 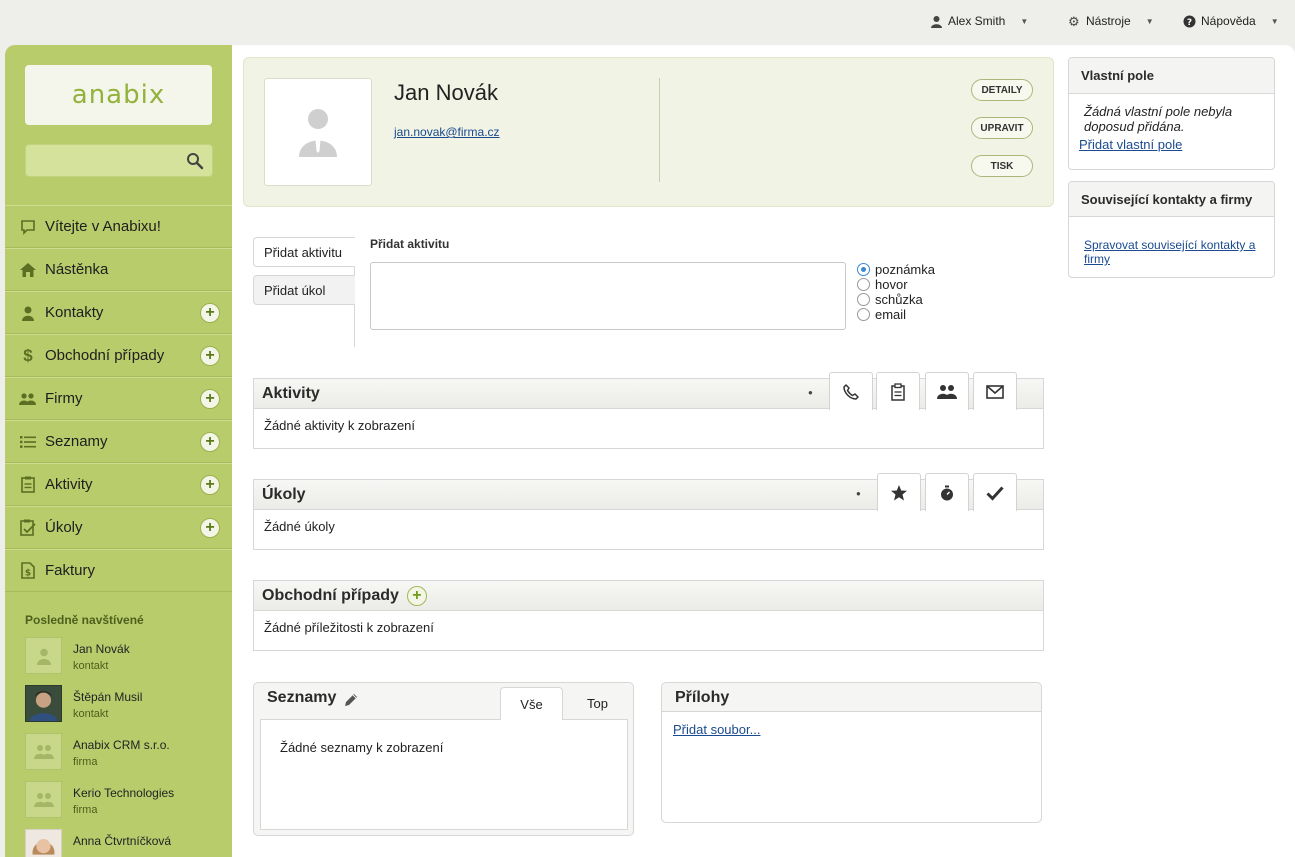 What do you see at coordinates (101, 649) in the screenshot?
I see `recent-name: Jan Novák` at bounding box center [101, 649].